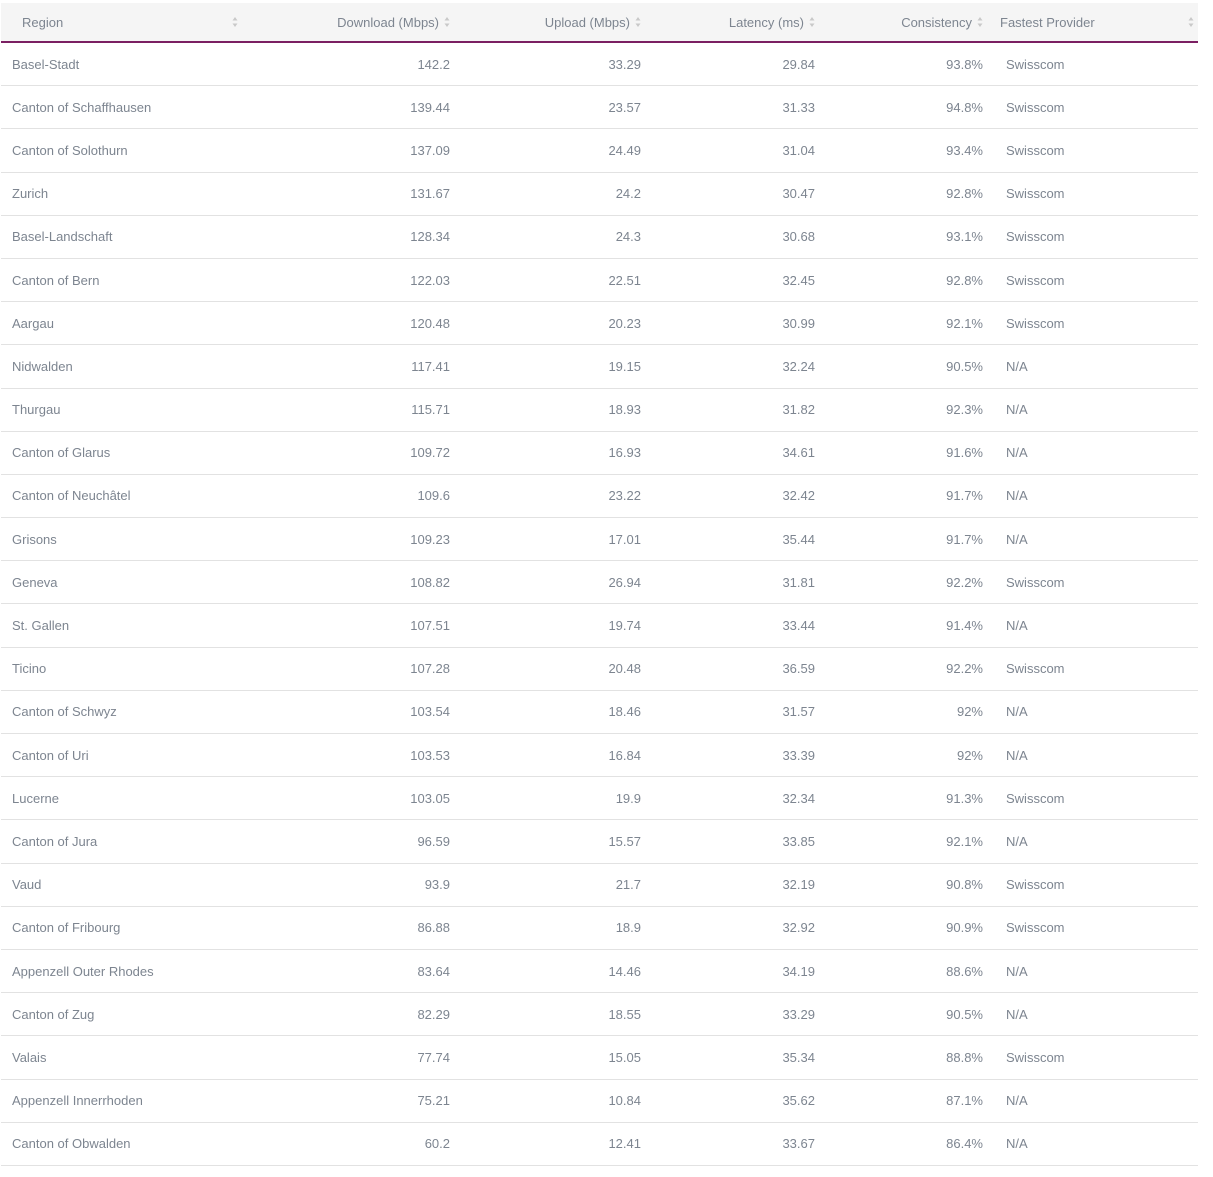 The height and width of the screenshot is (1177, 1213). Describe the element at coordinates (83, 971) in the screenshot. I see `cell-region: Appenzell Outer Rhodes` at that location.